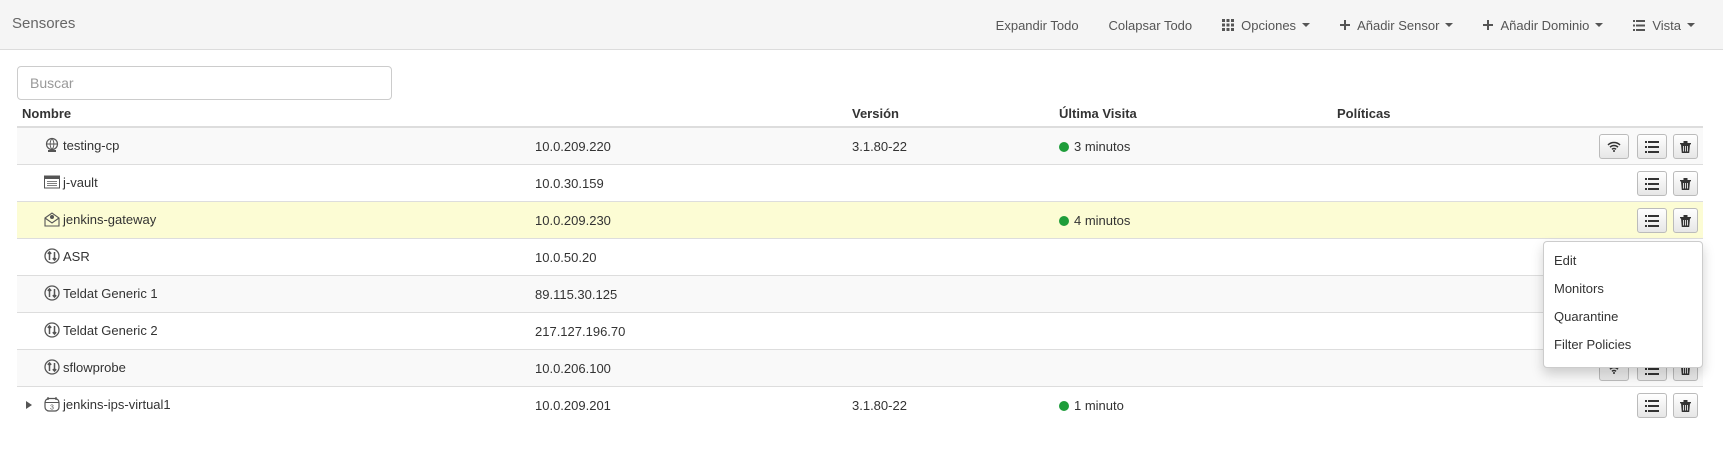  I want to click on sensor-name-cell: testing-cp, so click(81, 145).